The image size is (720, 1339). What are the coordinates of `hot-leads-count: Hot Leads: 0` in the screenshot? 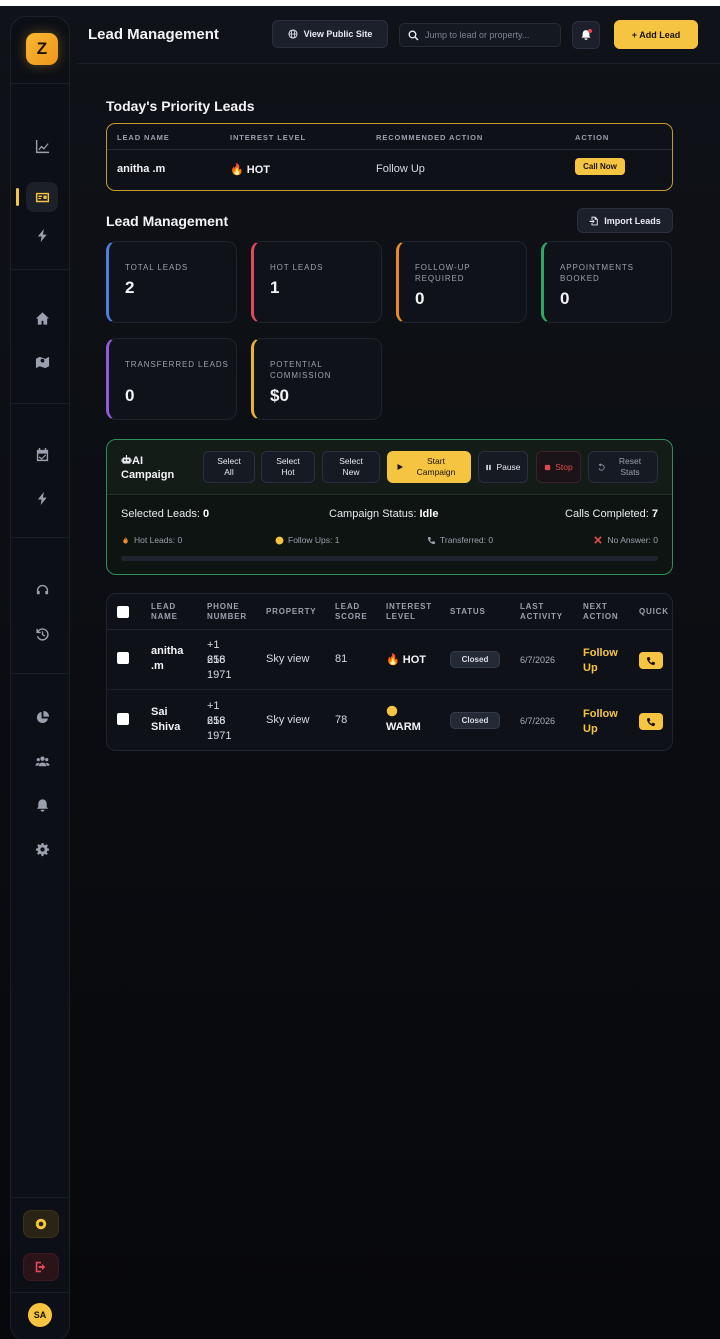 It's located at (151, 540).